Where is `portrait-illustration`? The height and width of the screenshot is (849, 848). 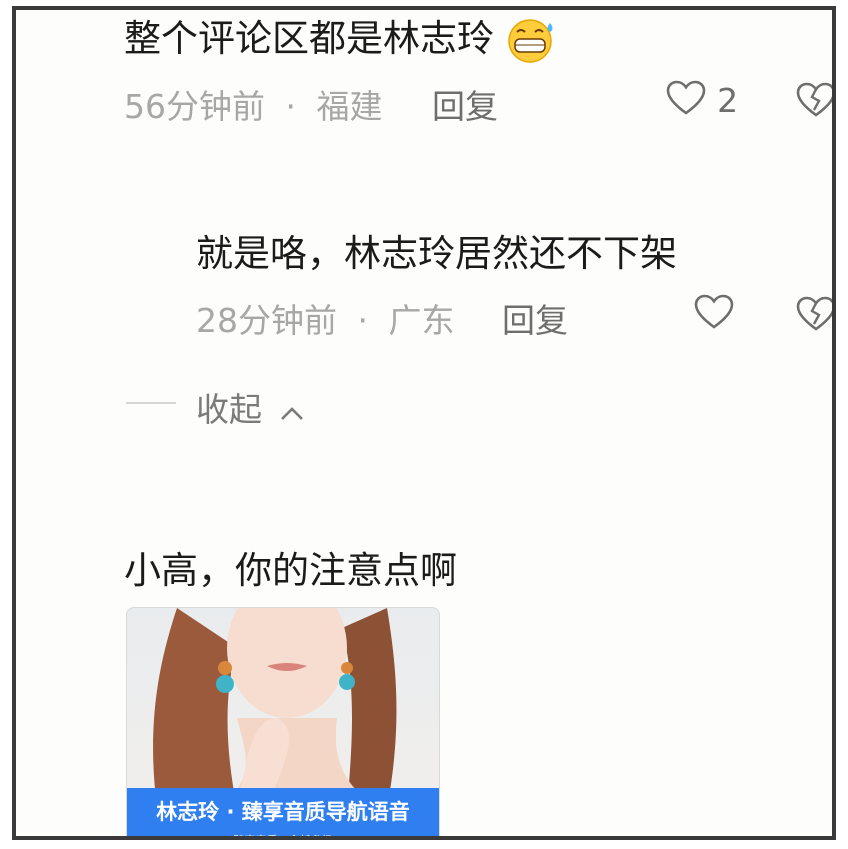 portrait-illustration is located at coordinates (275, 708).